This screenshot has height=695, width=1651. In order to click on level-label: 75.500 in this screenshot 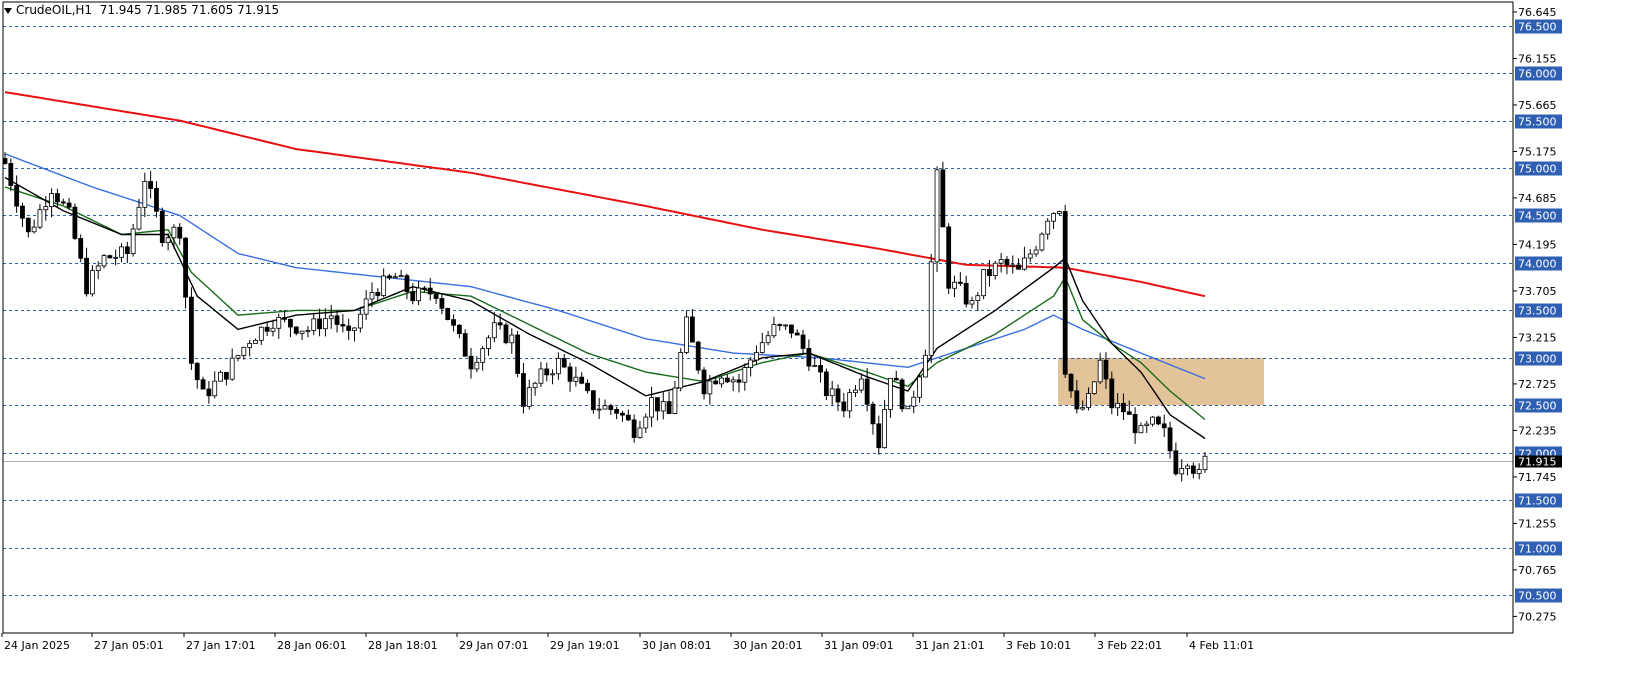, I will do `click(1537, 122)`.